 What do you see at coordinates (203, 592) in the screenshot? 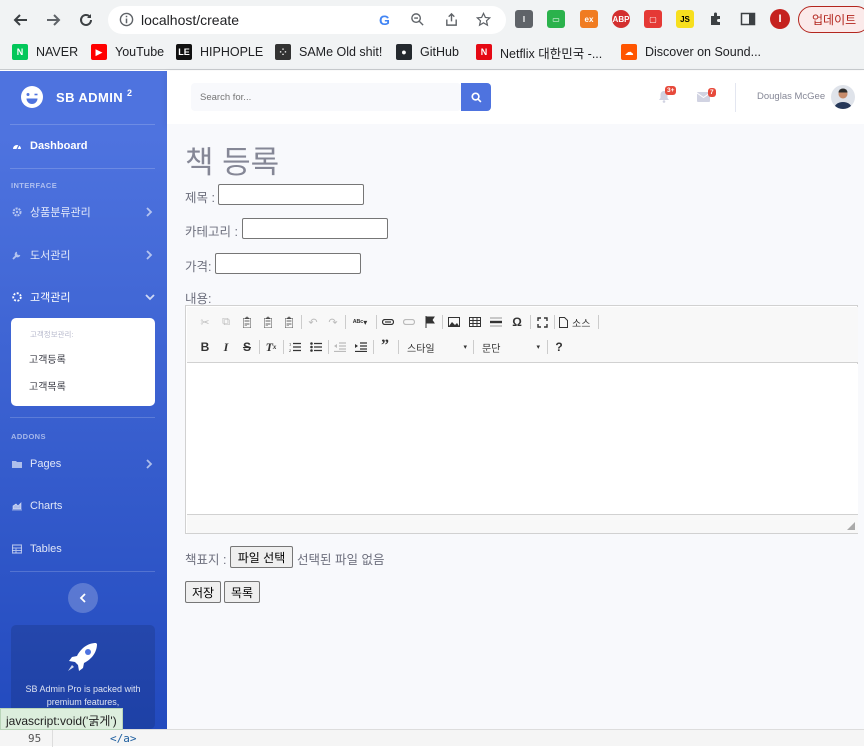
I see `save-button: 저장` at bounding box center [203, 592].